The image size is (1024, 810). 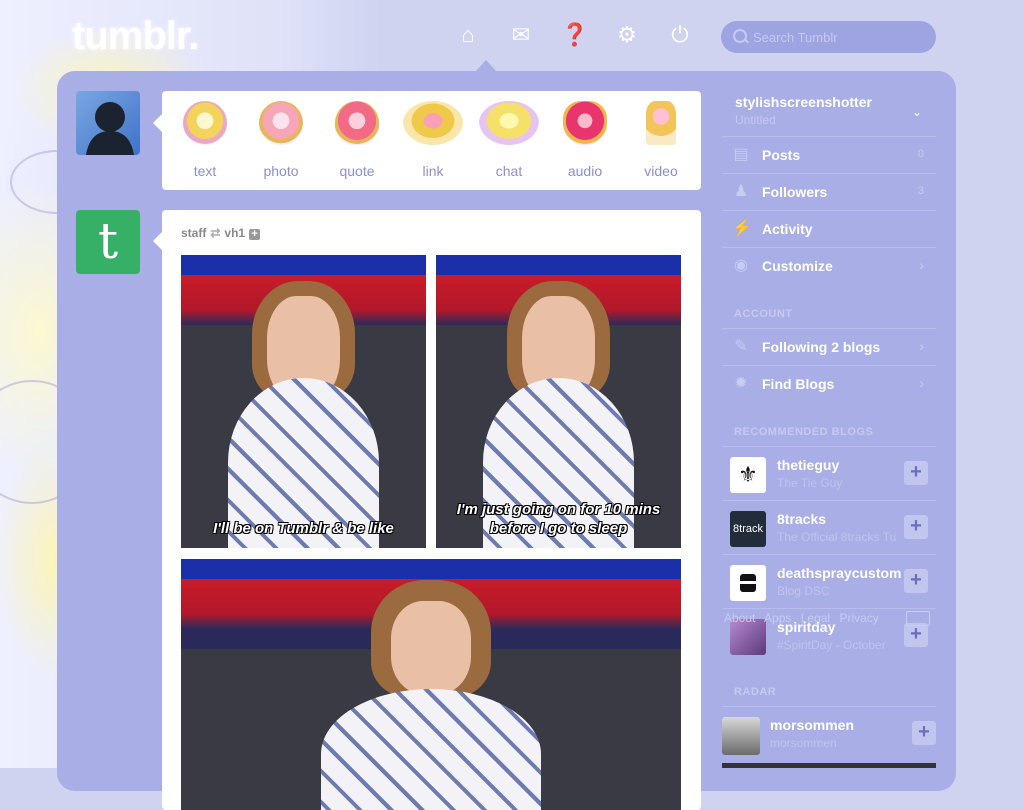 I want to click on photo-gif: I'll be on Tumblr & be like, so click(x=303, y=401).